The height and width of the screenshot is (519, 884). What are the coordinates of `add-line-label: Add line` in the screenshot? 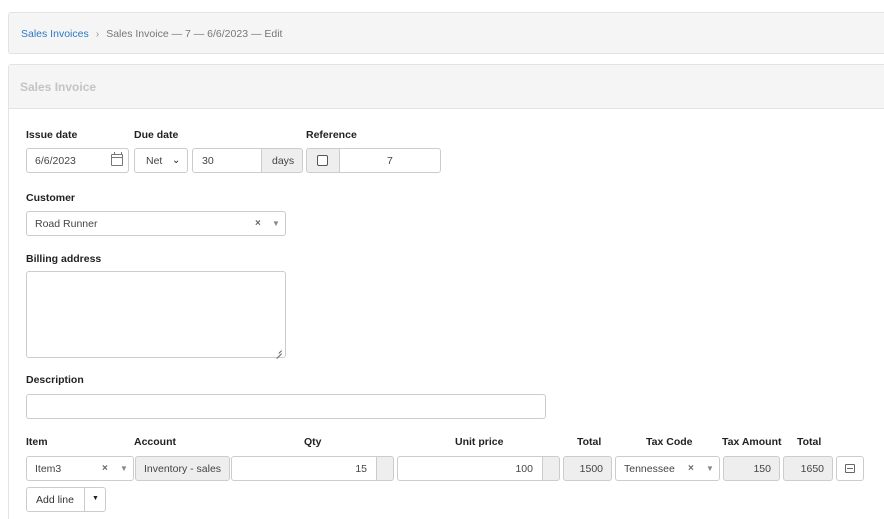 It's located at (55, 500).